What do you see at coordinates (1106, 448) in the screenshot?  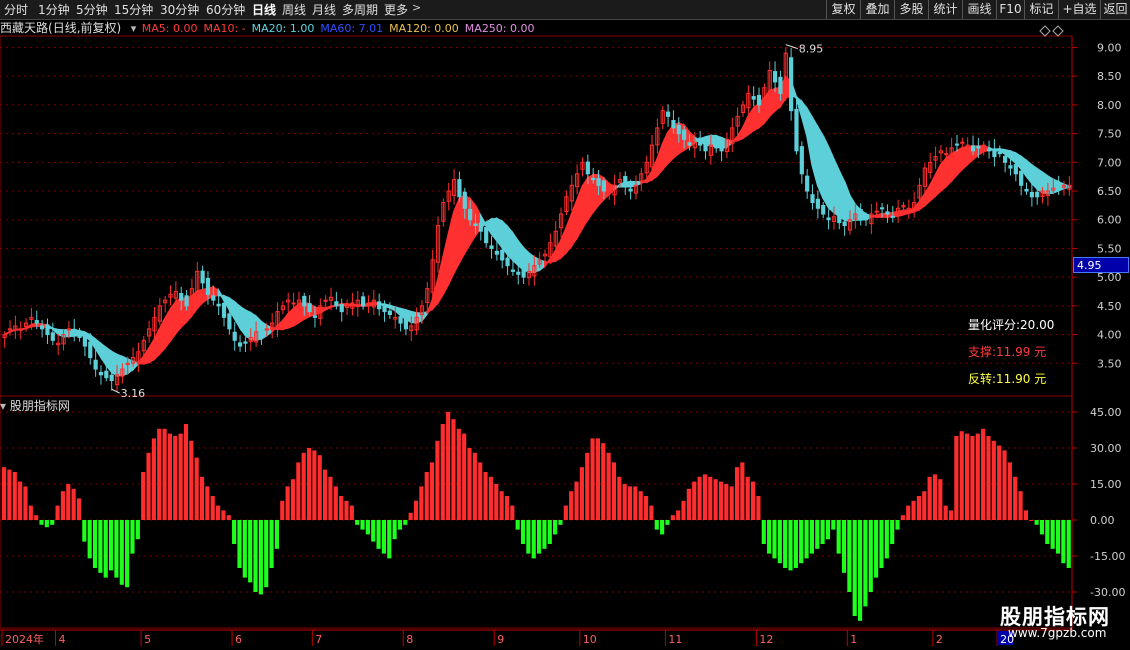 I see `indicator-tick-label: 30.00` at bounding box center [1106, 448].